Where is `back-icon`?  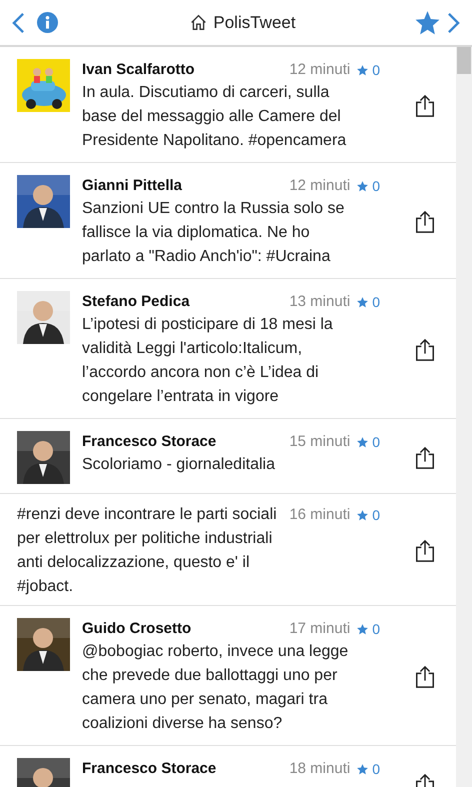 back-icon is located at coordinates (18, 23).